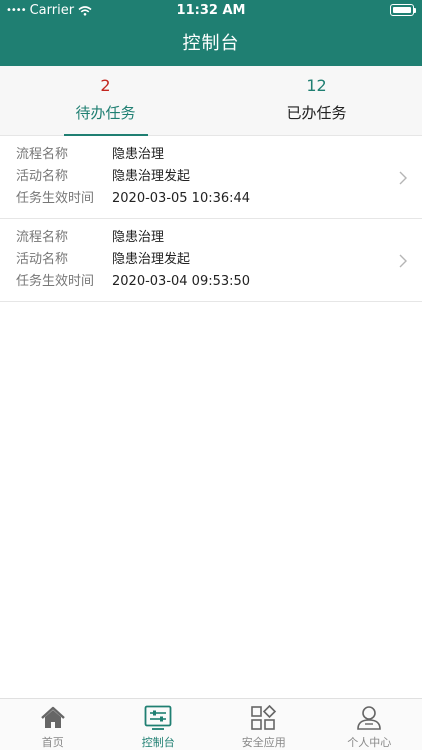 Image resolution: width=422 pixels, height=750 pixels. What do you see at coordinates (316, 101) in the screenshot?
I see `tab-done: 12 已办任务` at bounding box center [316, 101].